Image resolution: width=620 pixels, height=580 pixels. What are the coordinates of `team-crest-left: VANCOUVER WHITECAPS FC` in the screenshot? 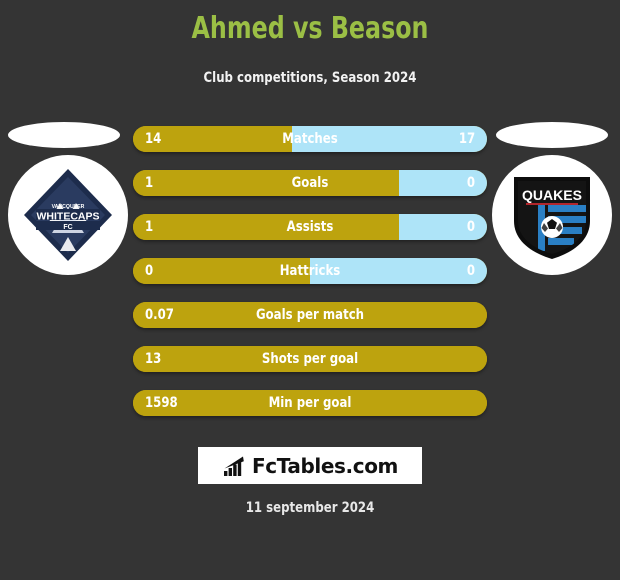 It's located at (68, 215).